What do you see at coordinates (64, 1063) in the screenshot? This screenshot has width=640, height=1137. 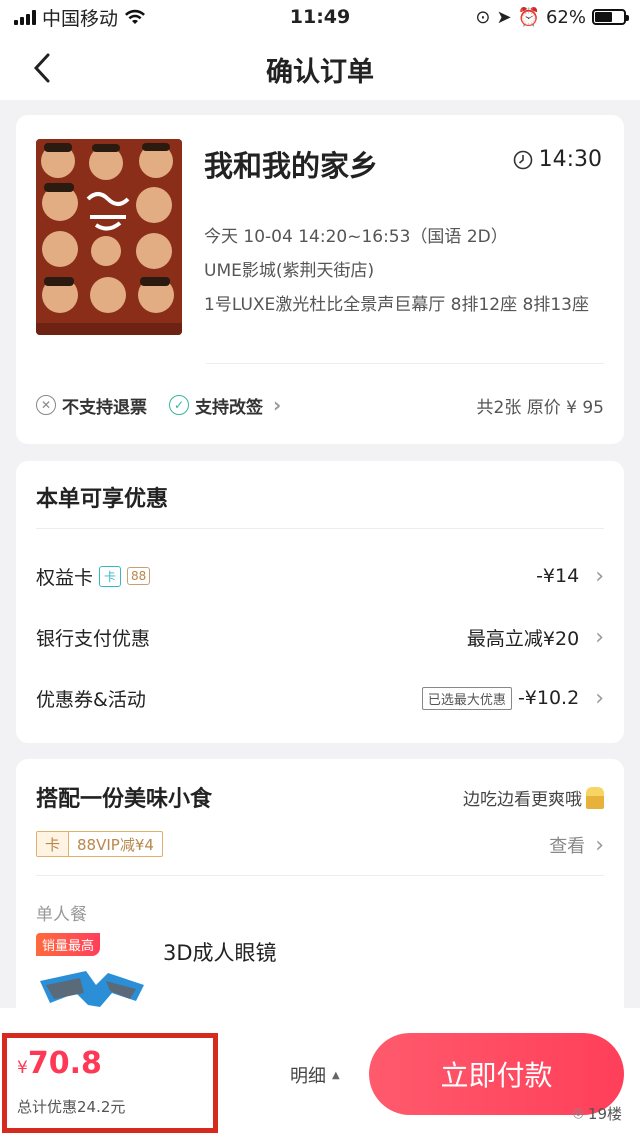 I see `price-value: 70.8` at bounding box center [64, 1063].